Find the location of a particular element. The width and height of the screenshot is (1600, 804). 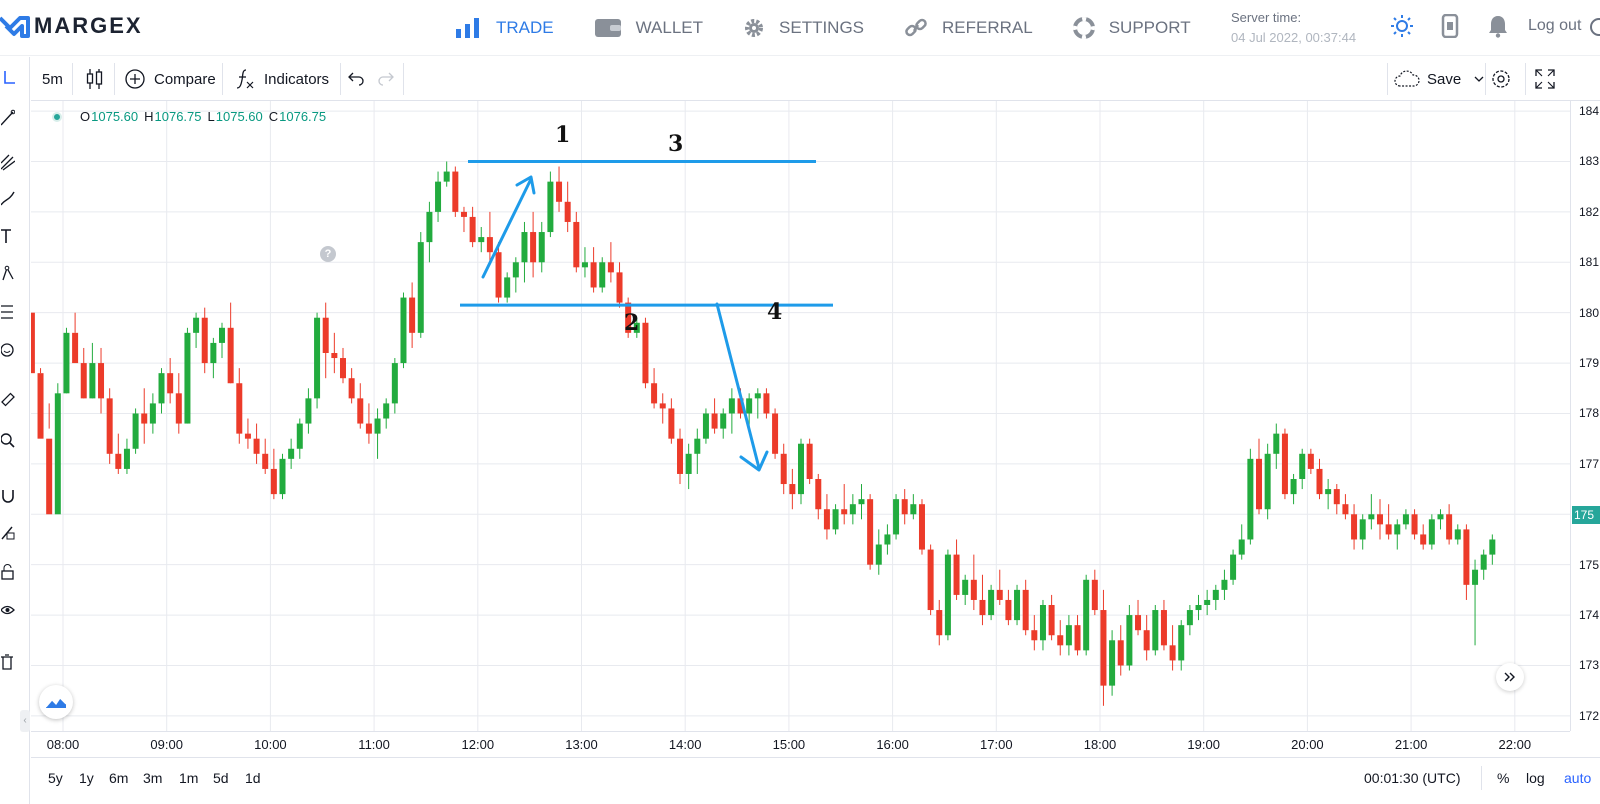

auto-scale-toggle: auto is located at coordinates (1577, 778).